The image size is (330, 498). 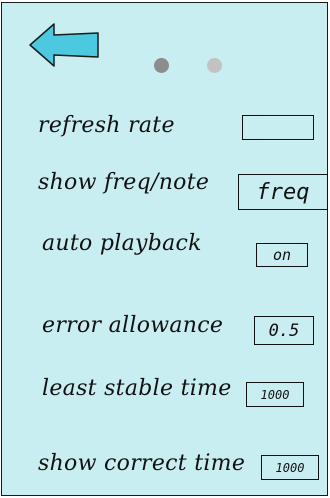 I want to click on show-correct-time-label: show correct time, so click(x=142, y=463).